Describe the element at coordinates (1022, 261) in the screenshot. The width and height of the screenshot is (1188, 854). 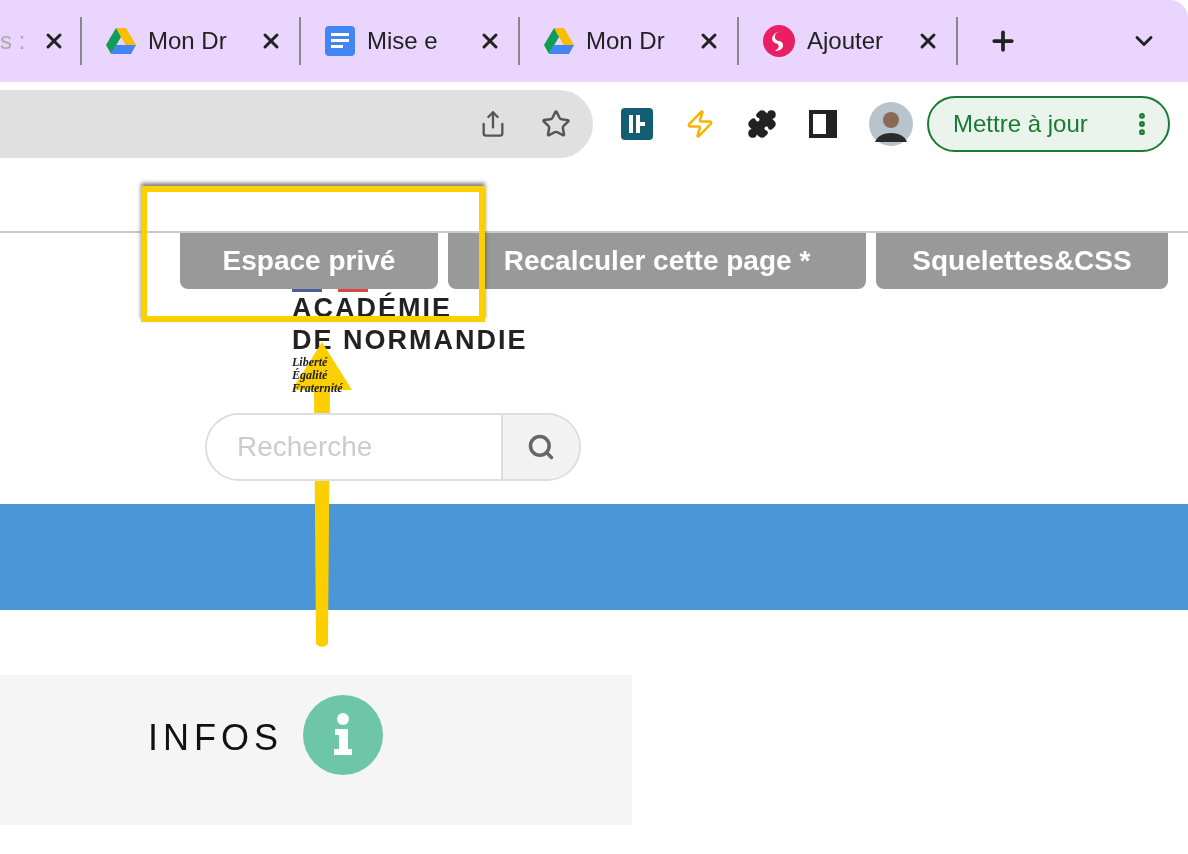
I see `admin-button: Squelettes&CSS` at that location.